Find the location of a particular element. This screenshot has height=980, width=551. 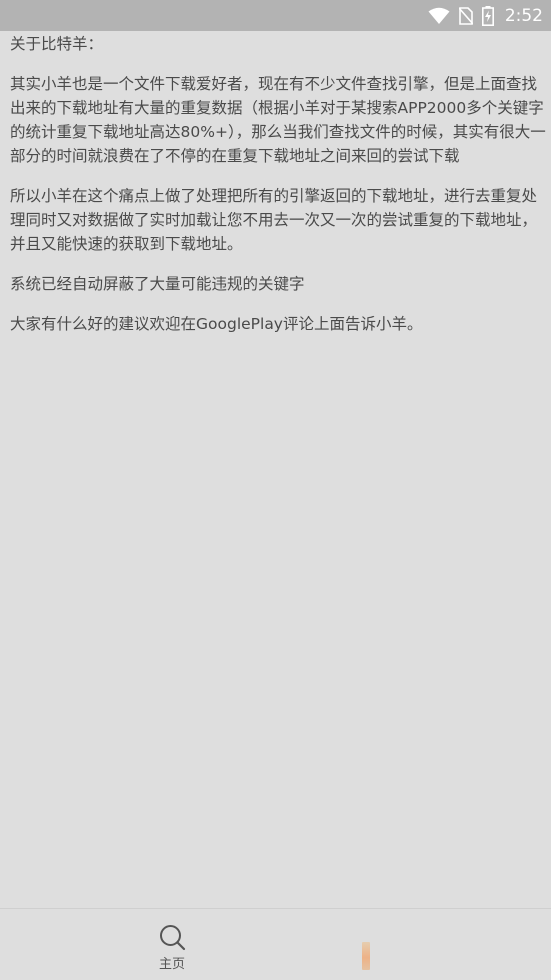

nav-second-tab-fragment is located at coordinates (366, 956).